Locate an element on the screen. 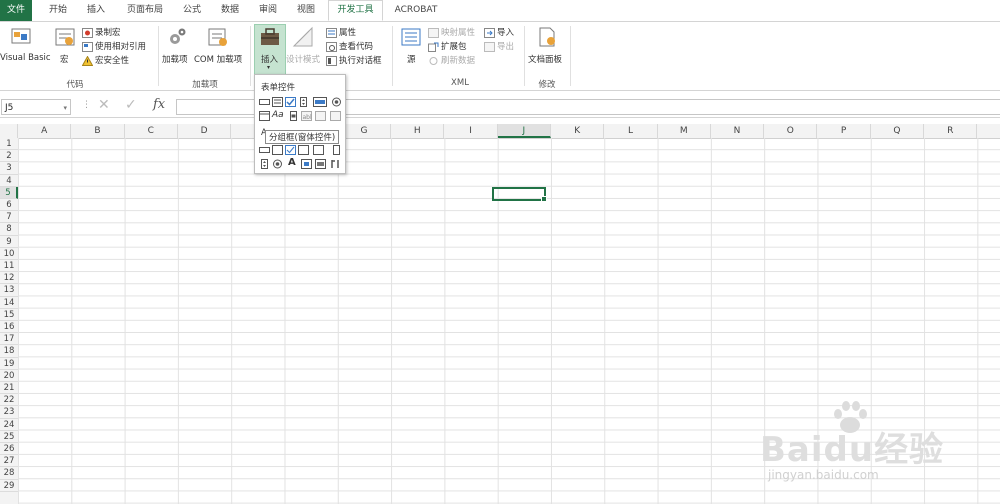  column-header-l: L is located at coordinates (631, 131).